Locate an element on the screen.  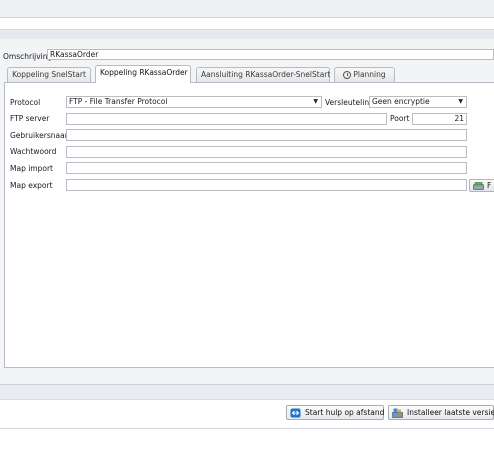
protocol-value: FTP - File Transfer Protocol is located at coordinates (118, 101).